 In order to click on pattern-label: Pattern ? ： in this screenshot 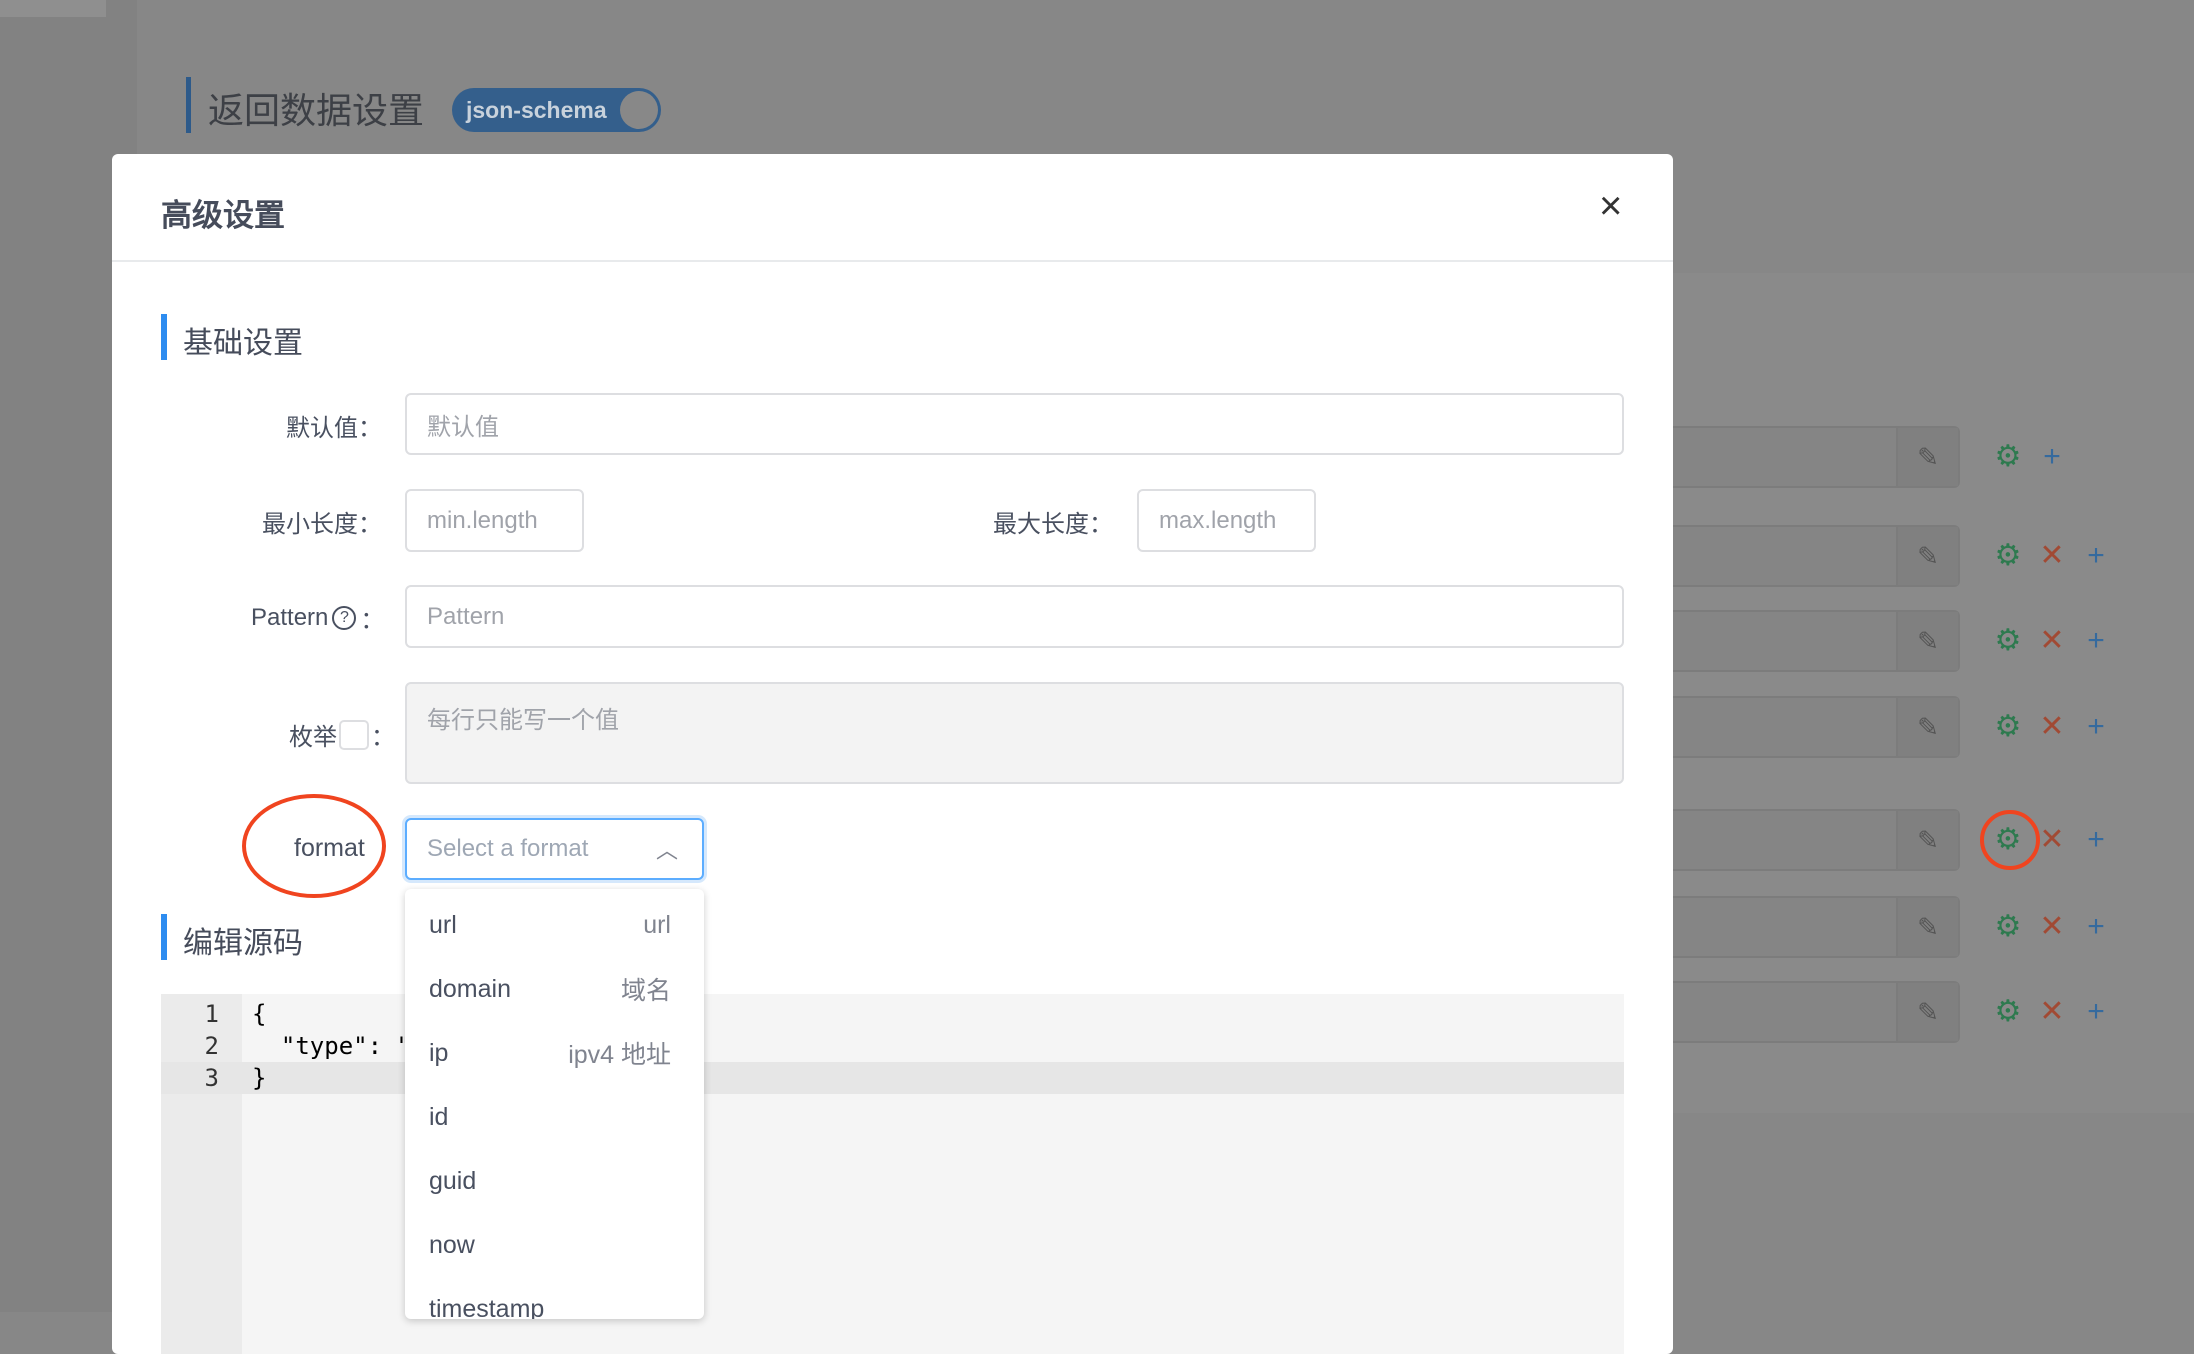, I will do `click(317, 617)`.